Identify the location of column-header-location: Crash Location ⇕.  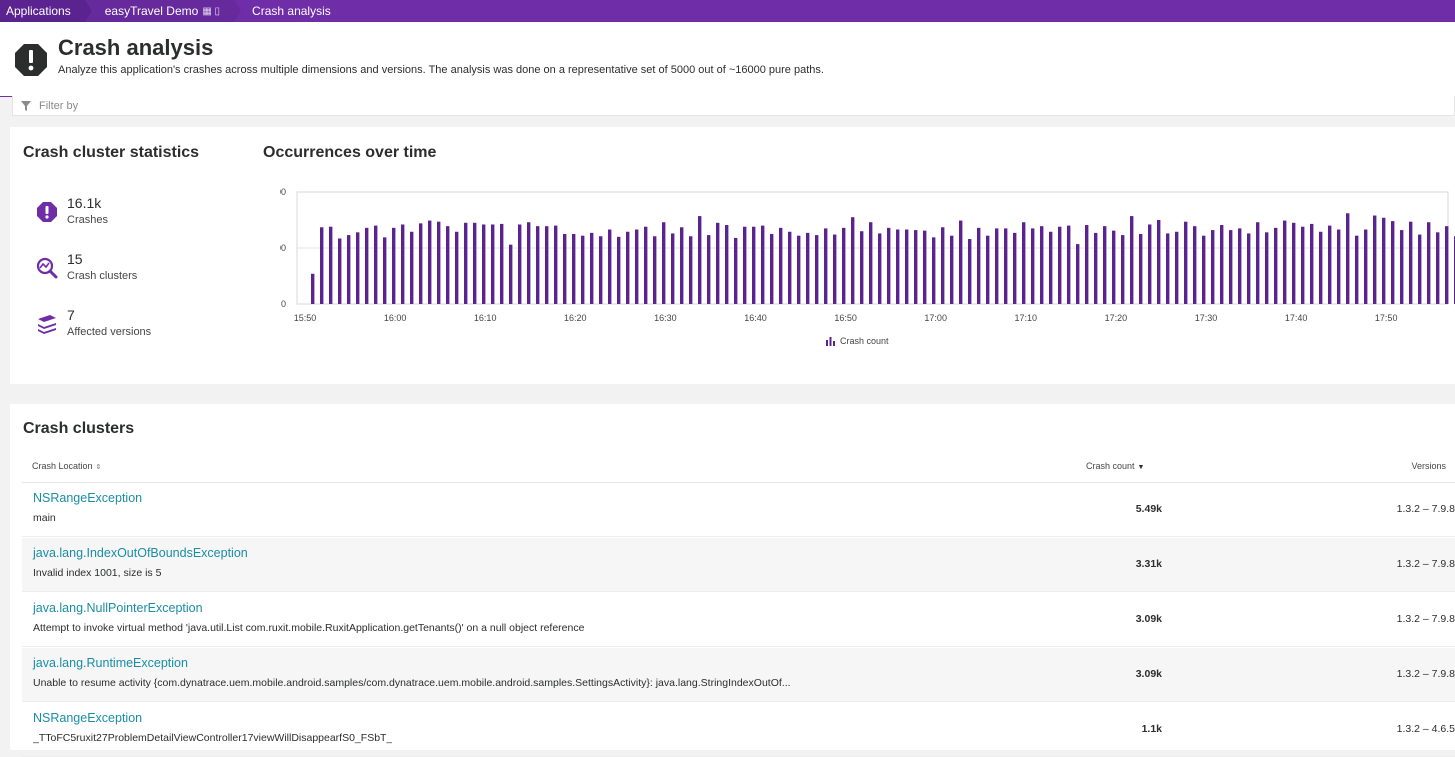
(66, 466).